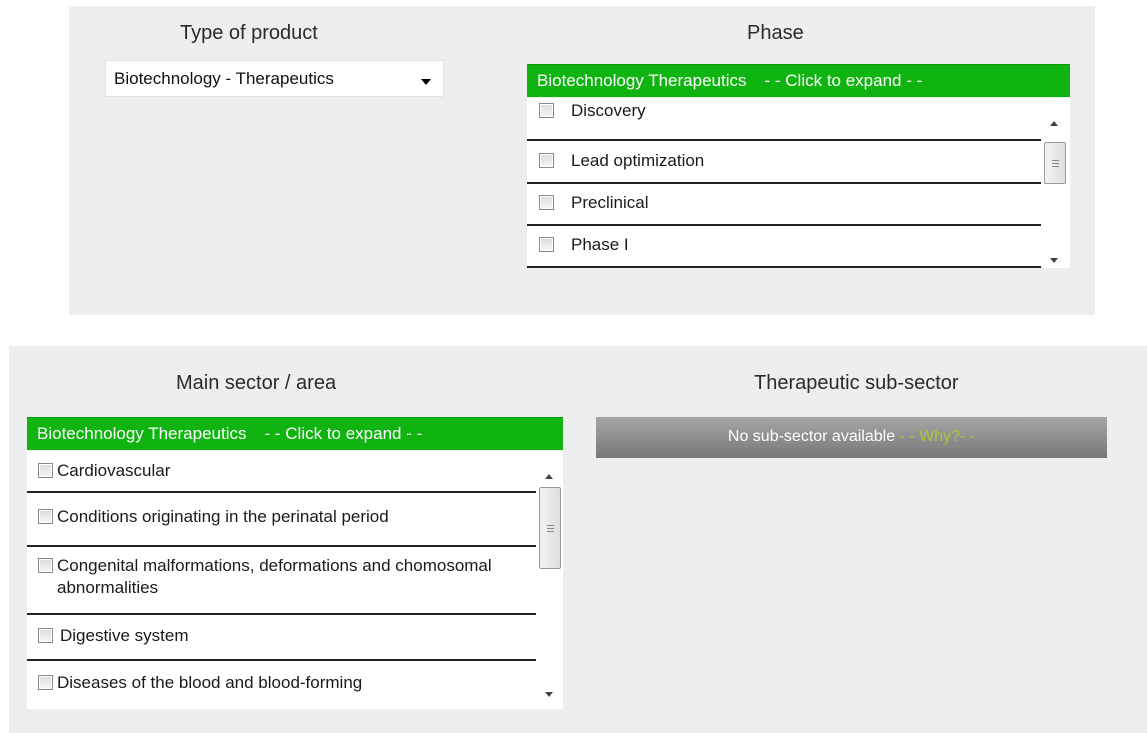  I want to click on checkbox-digestive-system, so click(45, 635).